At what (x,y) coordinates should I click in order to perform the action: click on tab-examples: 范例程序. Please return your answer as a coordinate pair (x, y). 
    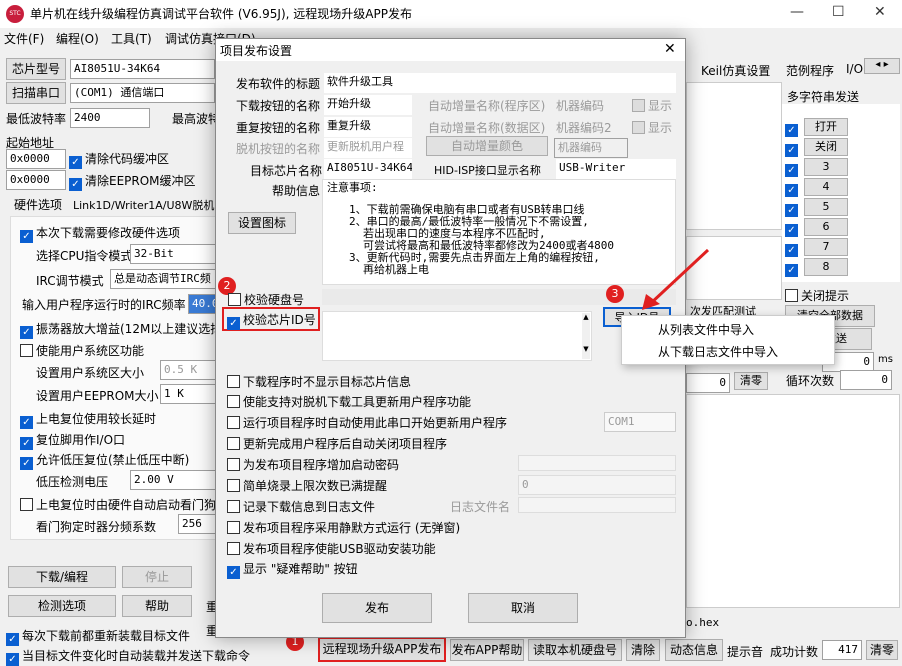
    Looking at the image, I should click on (810, 70).